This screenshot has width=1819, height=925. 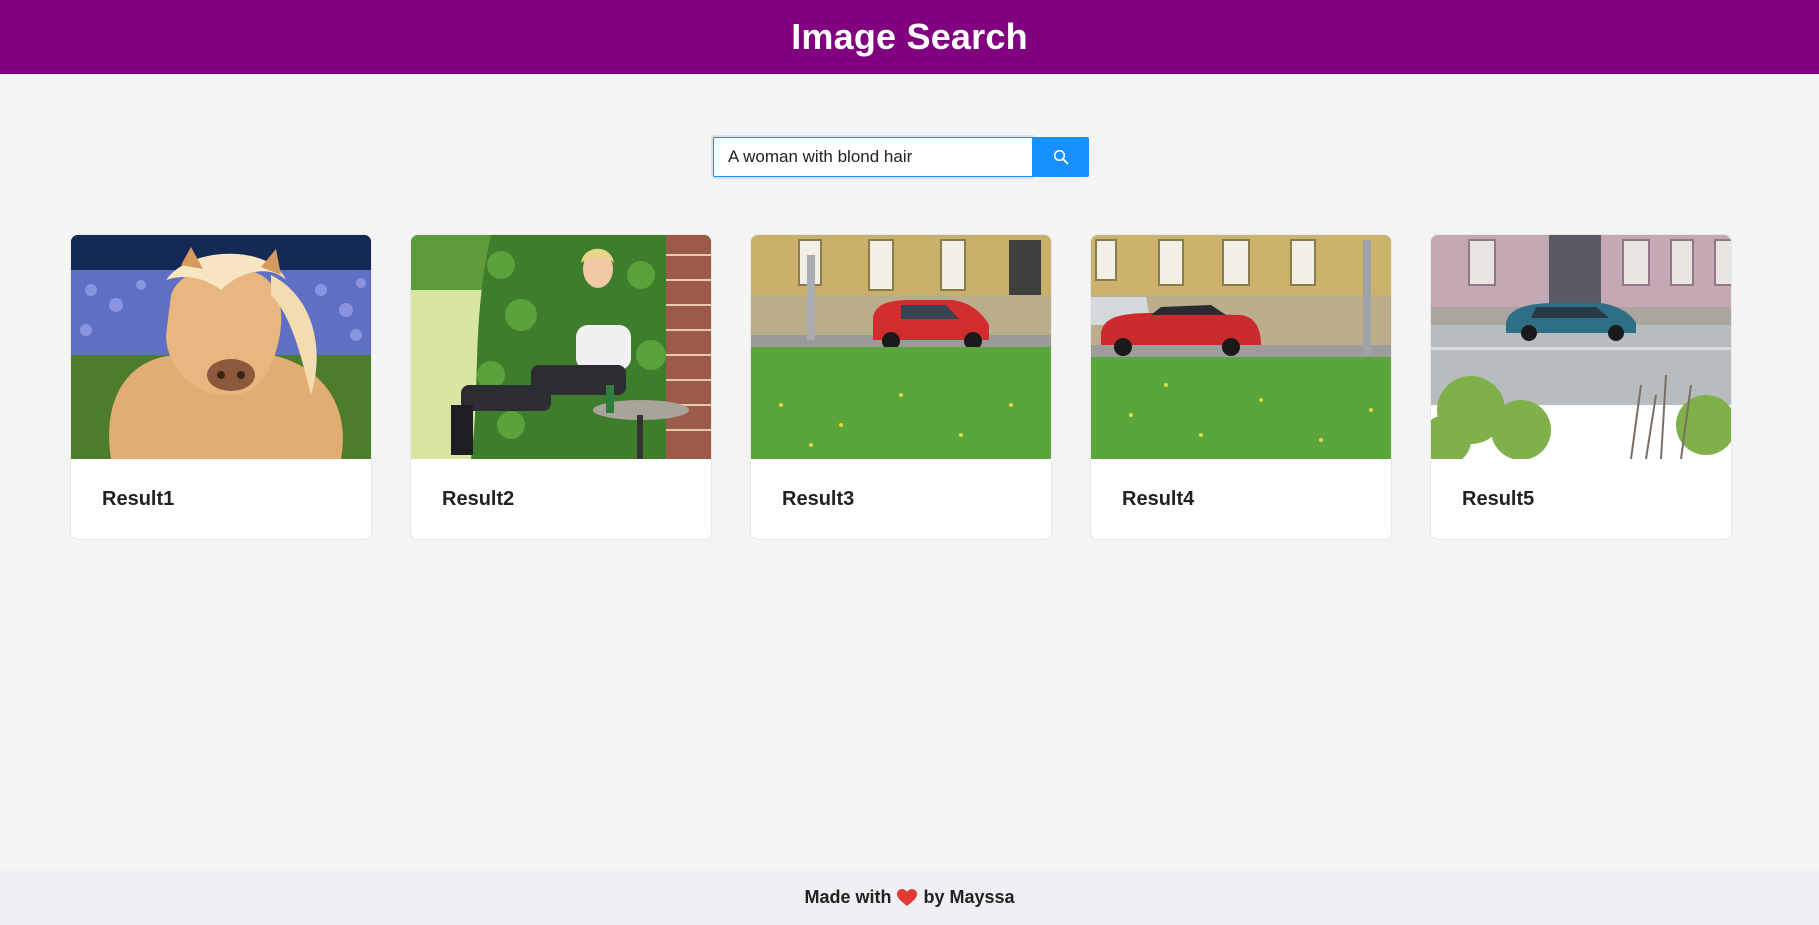 I want to click on app-header: Image Search, so click(x=909, y=37).